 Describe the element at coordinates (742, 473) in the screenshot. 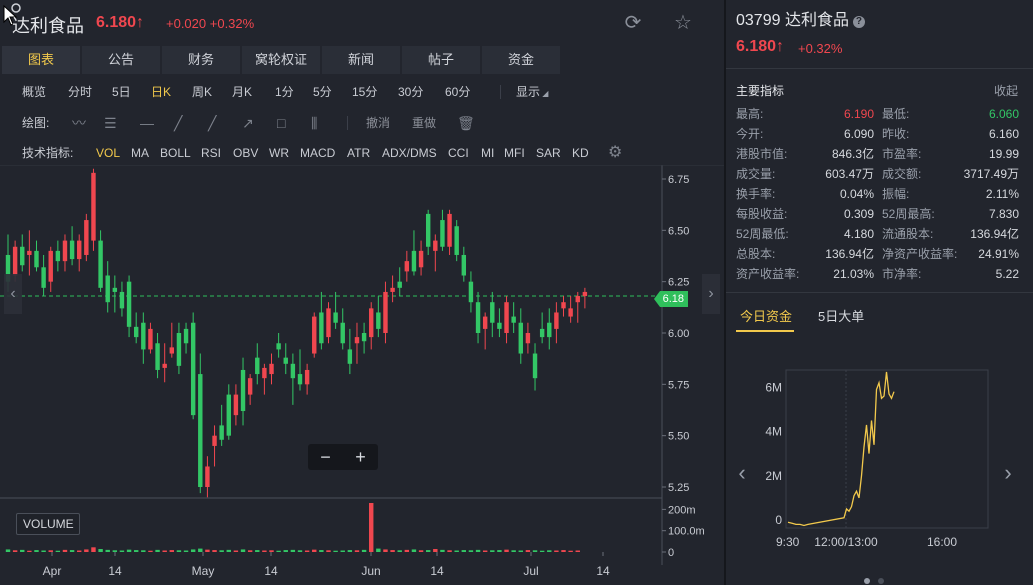

I see `prev-chart-arrow-icon: ‹` at that location.